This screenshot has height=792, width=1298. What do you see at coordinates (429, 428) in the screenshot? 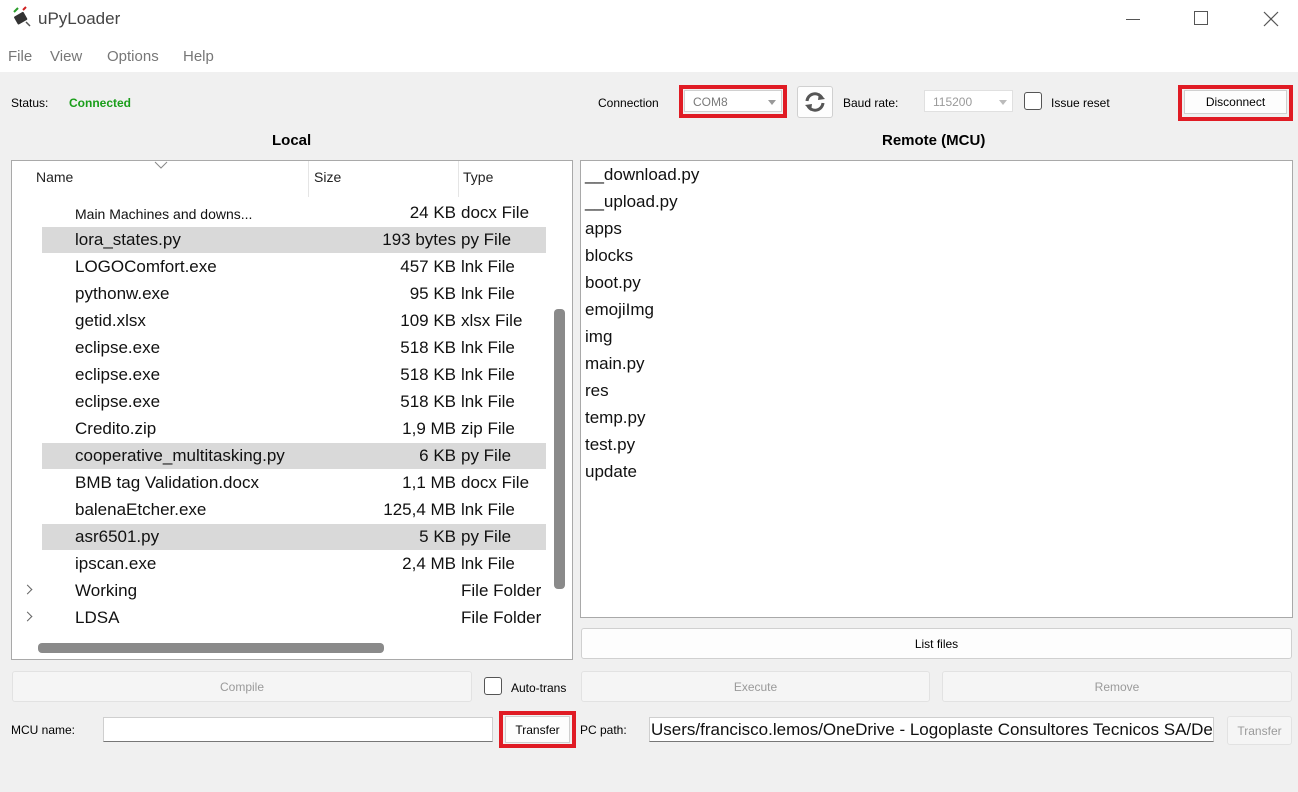
I see `file-size: 1,9 MB` at bounding box center [429, 428].